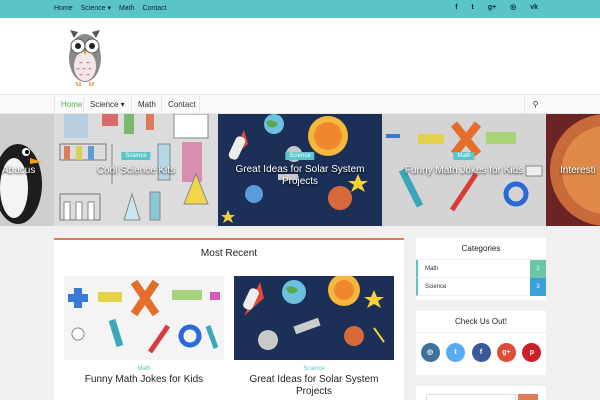 This screenshot has width=600, height=400. I want to click on slide-title: Great Ideas for Solar System Projects, so click(300, 175).